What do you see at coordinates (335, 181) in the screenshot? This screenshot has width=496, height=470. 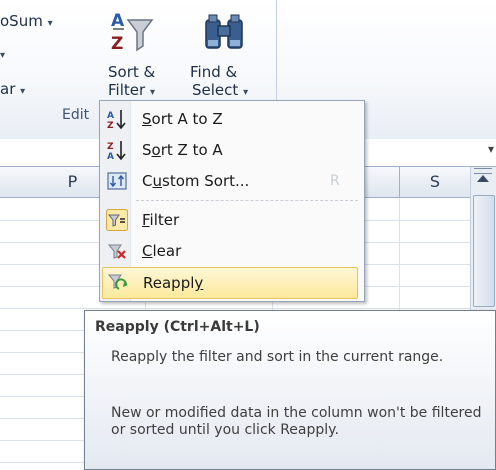 I see `column-header-r-ghost: R` at bounding box center [335, 181].